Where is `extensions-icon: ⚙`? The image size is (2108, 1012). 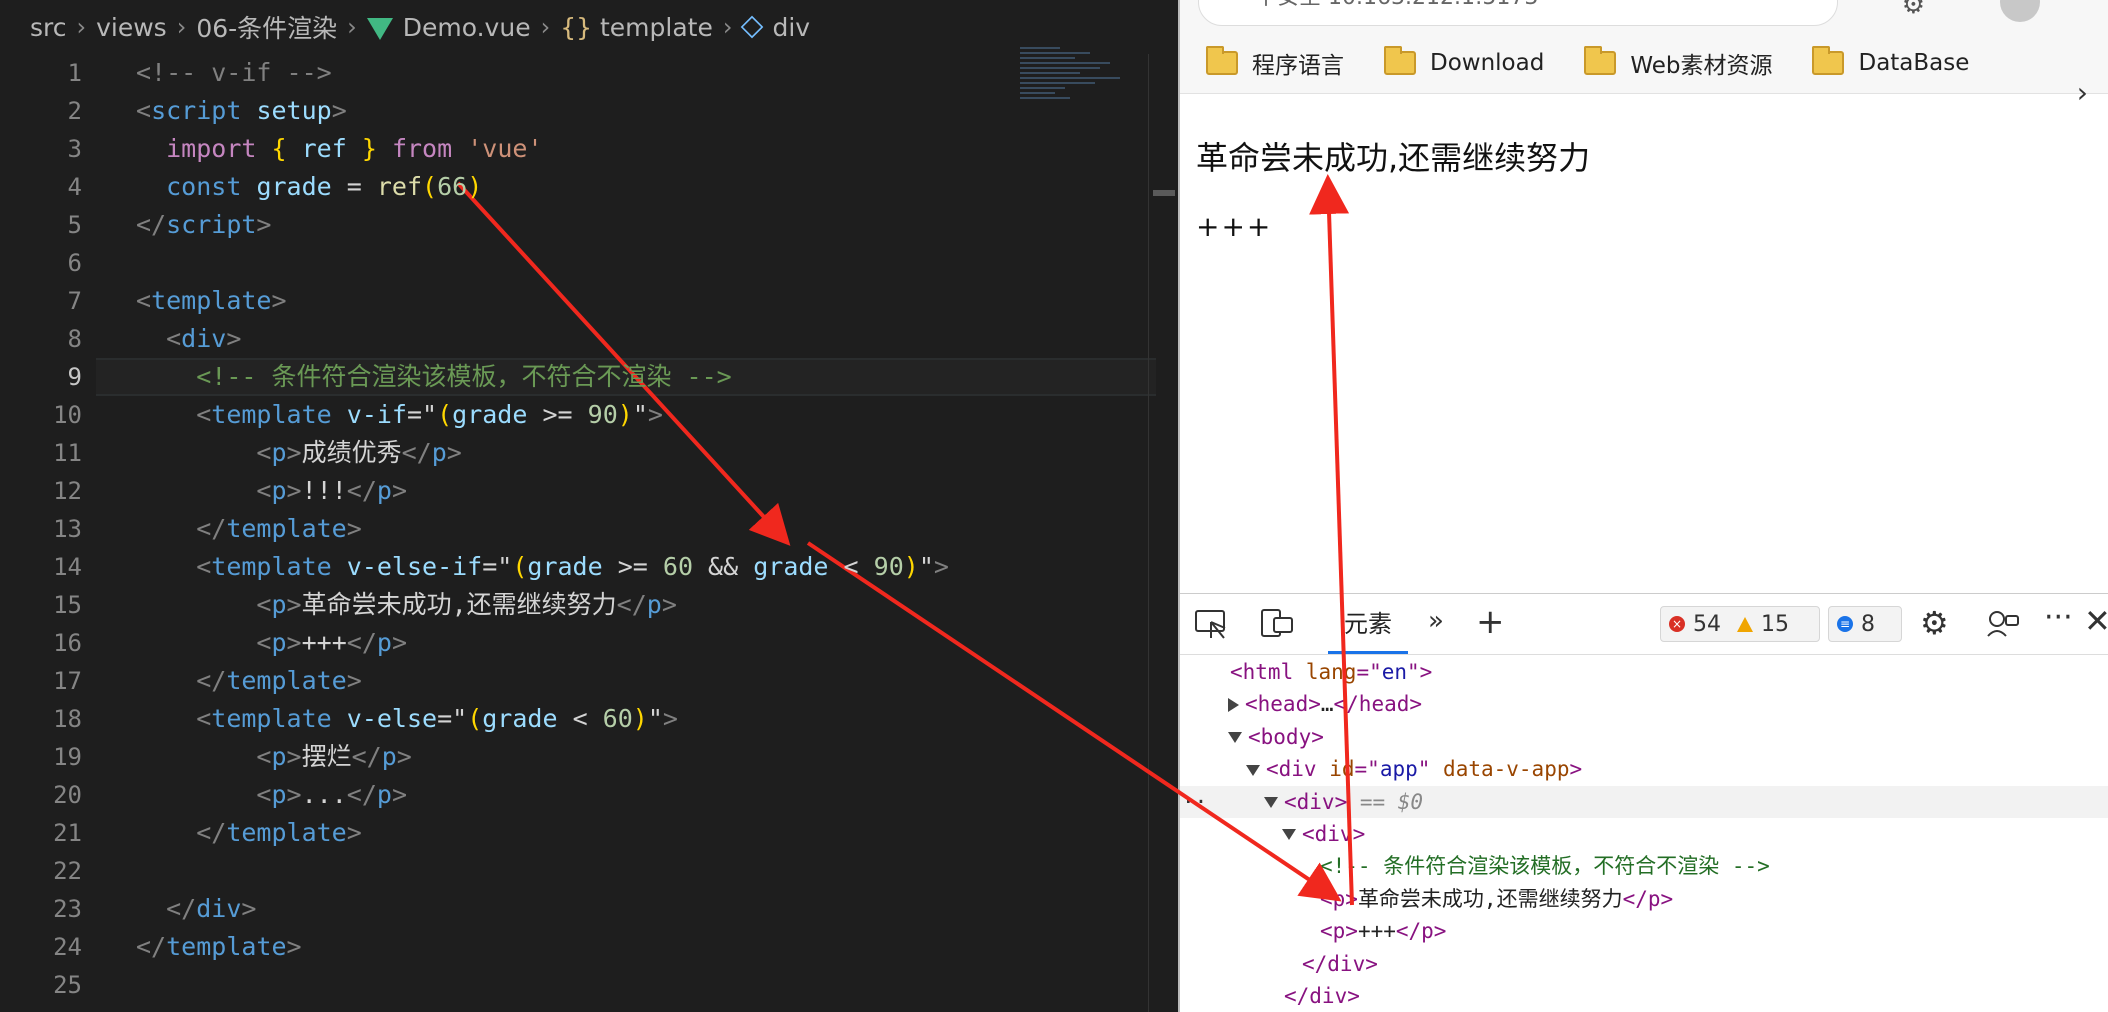 extensions-icon: ⚙ is located at coordinates (1913, 10).